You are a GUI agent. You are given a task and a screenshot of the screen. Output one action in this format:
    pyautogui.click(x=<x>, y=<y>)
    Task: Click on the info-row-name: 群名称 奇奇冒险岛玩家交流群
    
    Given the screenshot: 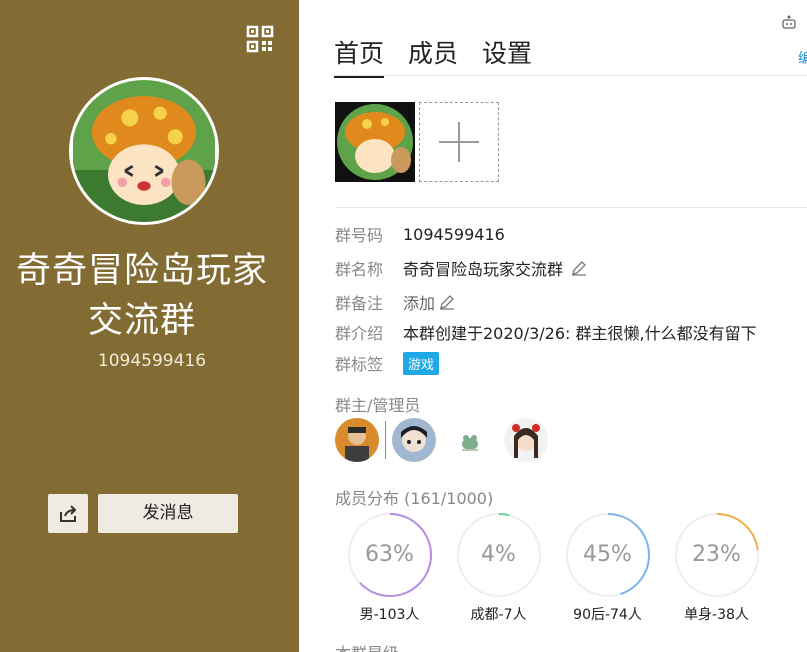 What is the action you would take?
    pyautogui.click(x=461, y=268)
    